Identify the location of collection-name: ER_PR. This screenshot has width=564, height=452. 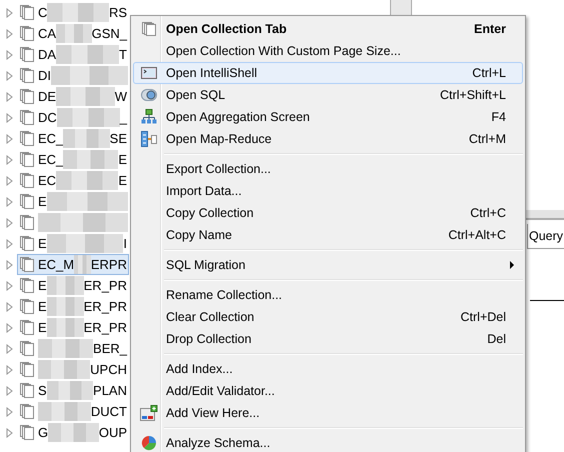
(105, 327).